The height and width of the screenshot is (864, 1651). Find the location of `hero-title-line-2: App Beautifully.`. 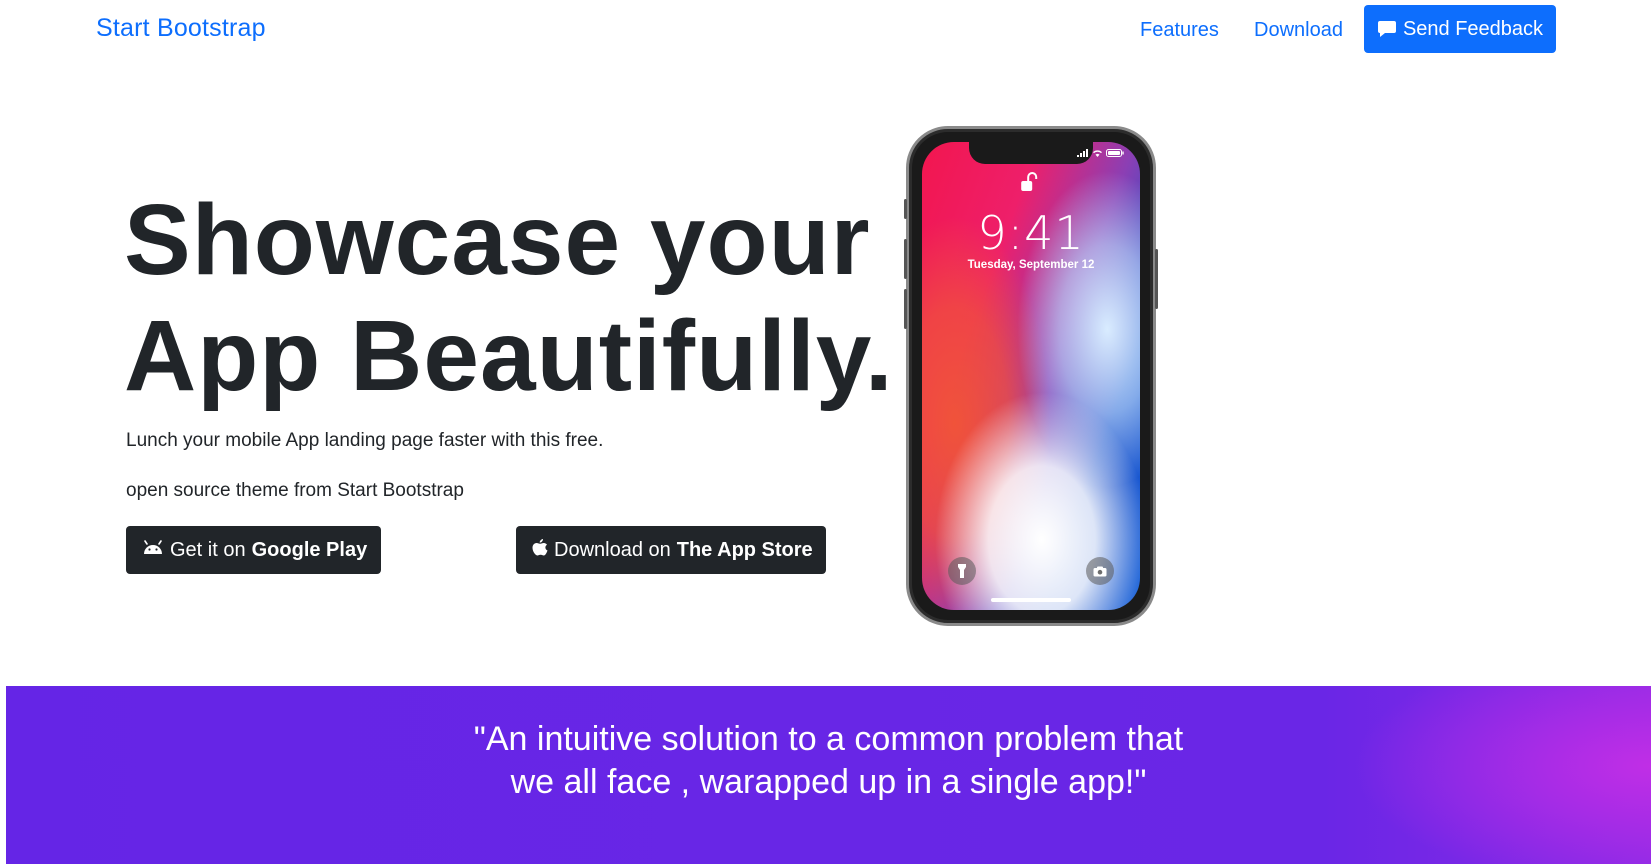

hero-title-line-2: App Beautifully. is located at coordinates (509, 356).